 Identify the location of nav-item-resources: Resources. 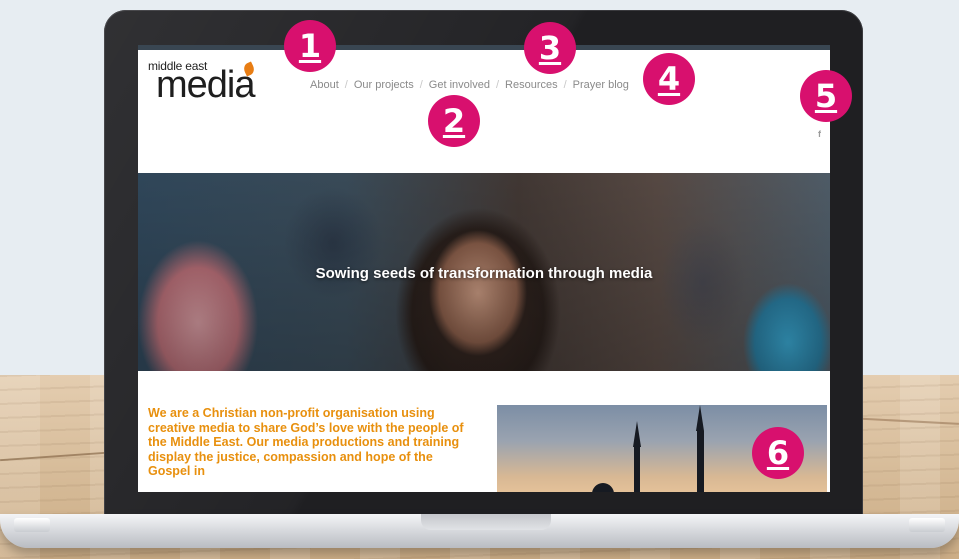
(531, 85).